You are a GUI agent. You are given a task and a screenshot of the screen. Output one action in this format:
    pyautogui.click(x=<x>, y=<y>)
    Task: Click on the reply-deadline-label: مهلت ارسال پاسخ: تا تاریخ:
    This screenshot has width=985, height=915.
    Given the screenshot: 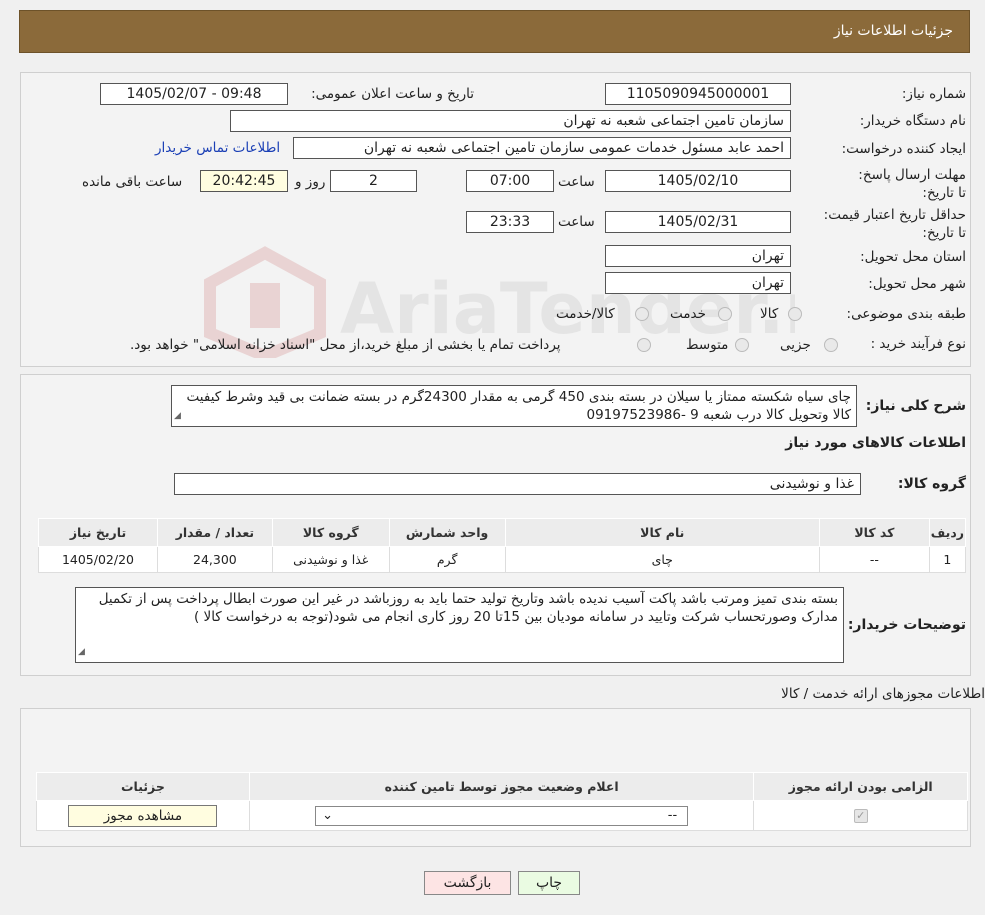 What is the action you would take?
    pyautogui.click(x=912, y=184)
    